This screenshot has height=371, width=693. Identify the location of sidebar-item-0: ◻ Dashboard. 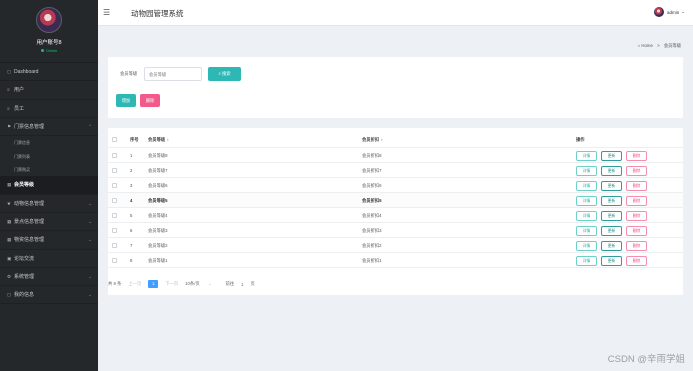
(49, 72).